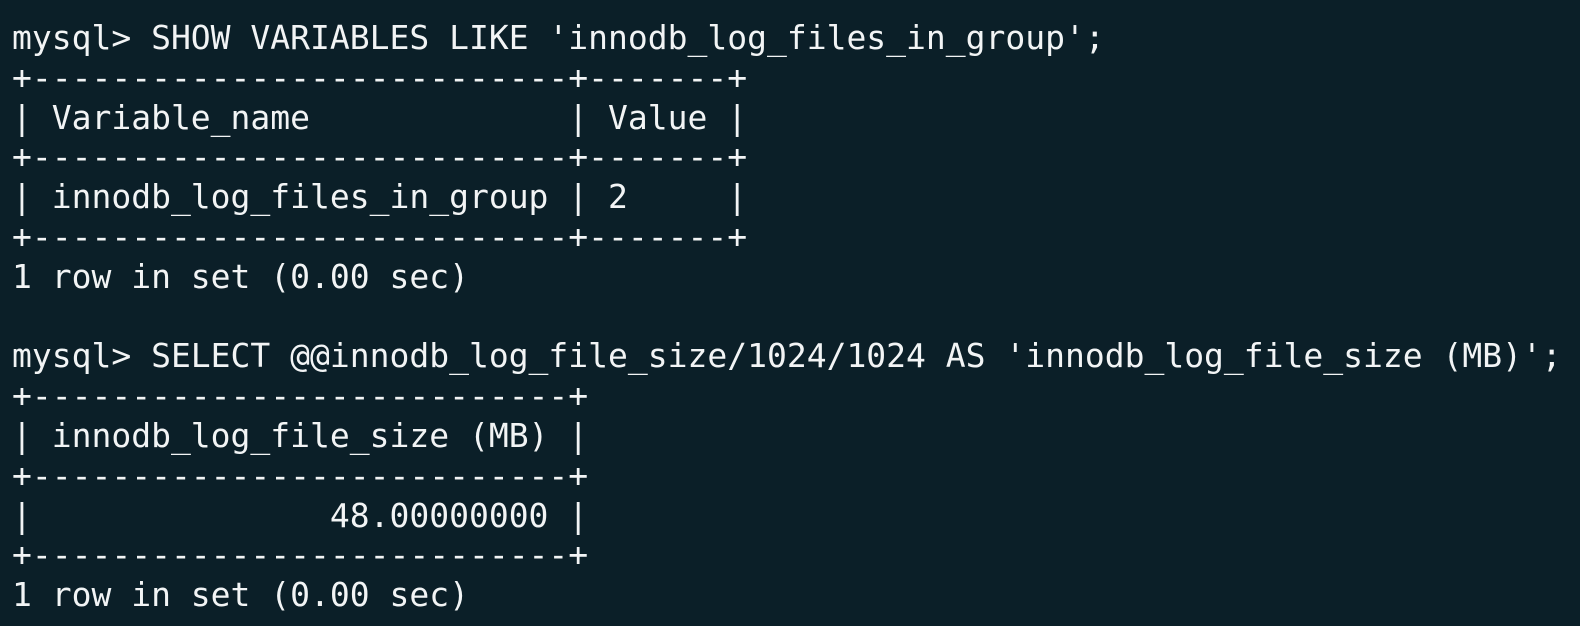 This screenshot has width=1580, height=626. What do you see at coordinates (300, 435) in the screenshot?
I see `table-header-row: | innodb_log_file_size (MB) |` at bounding box center [300, 435].